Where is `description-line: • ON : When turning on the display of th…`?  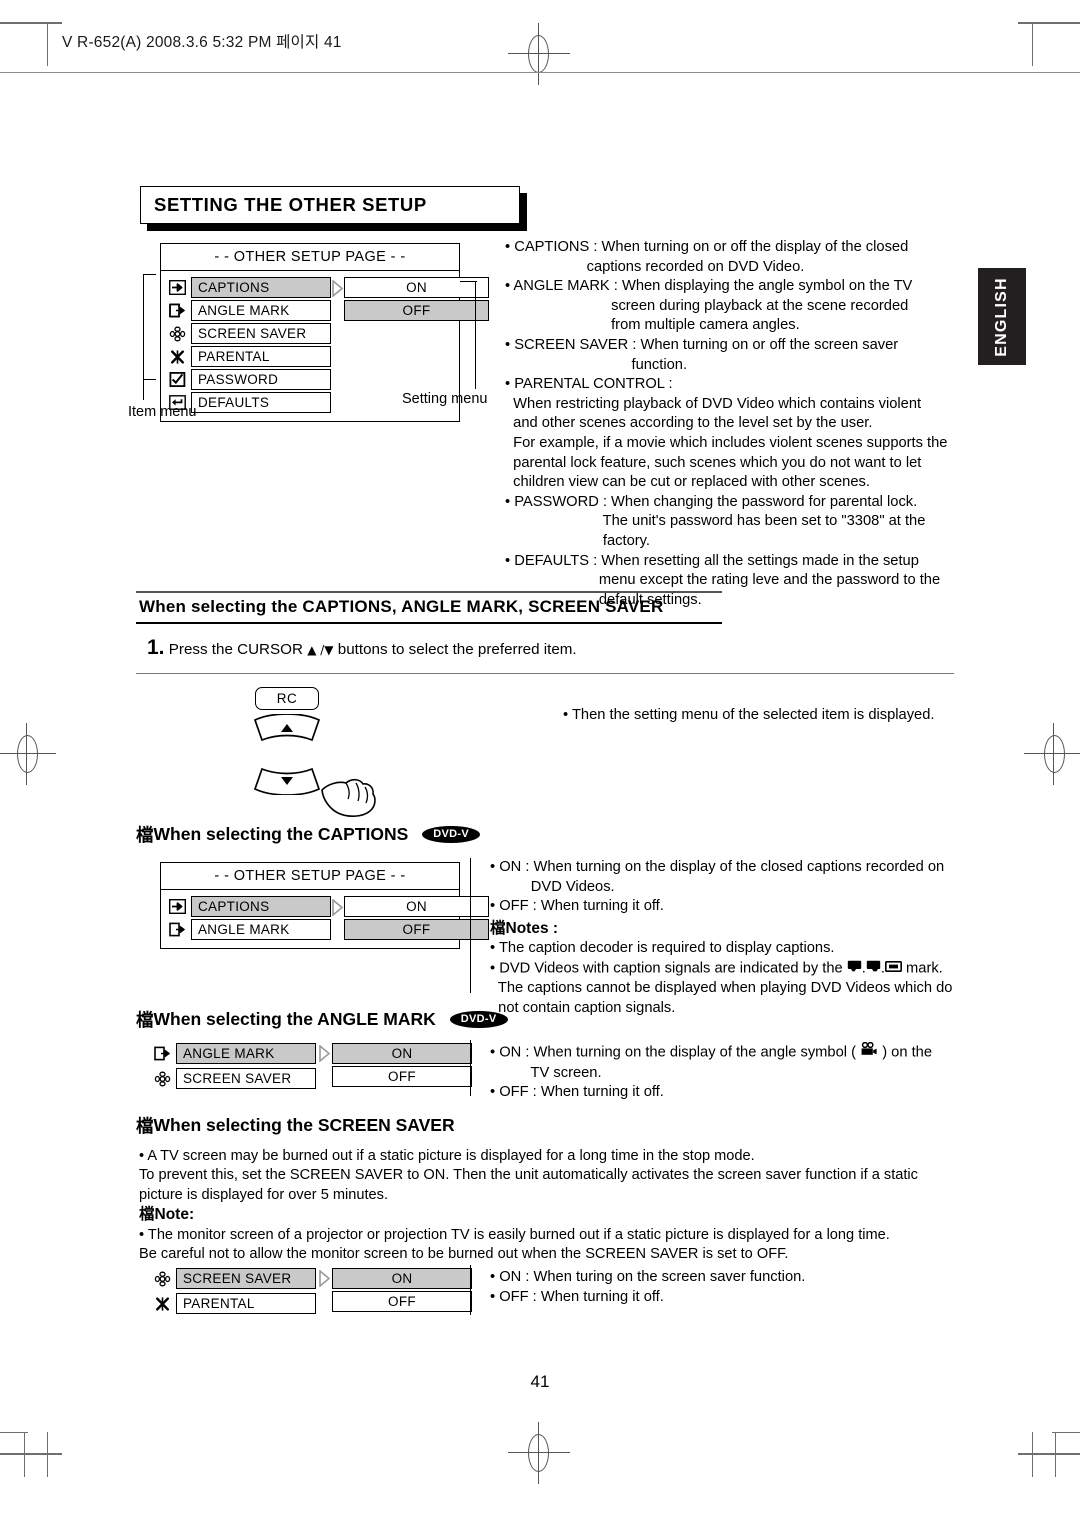 description-line: • ON : When turning on the display of th… is located at coordinates (717, 867).